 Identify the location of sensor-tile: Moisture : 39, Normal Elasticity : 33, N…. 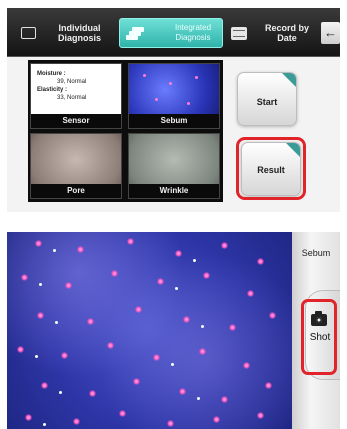
(76, 96).